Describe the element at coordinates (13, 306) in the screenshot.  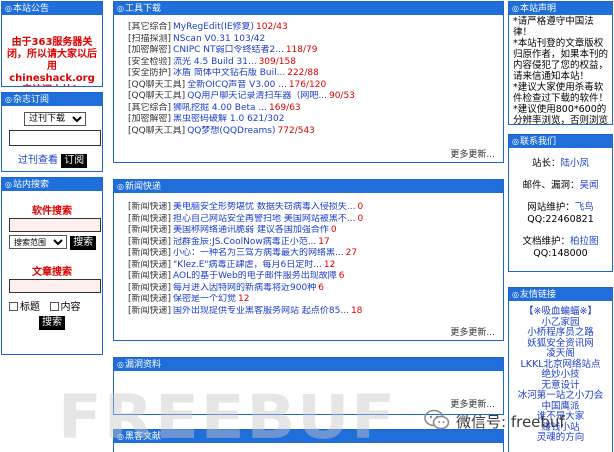
I see `title-checkbox` at that location.